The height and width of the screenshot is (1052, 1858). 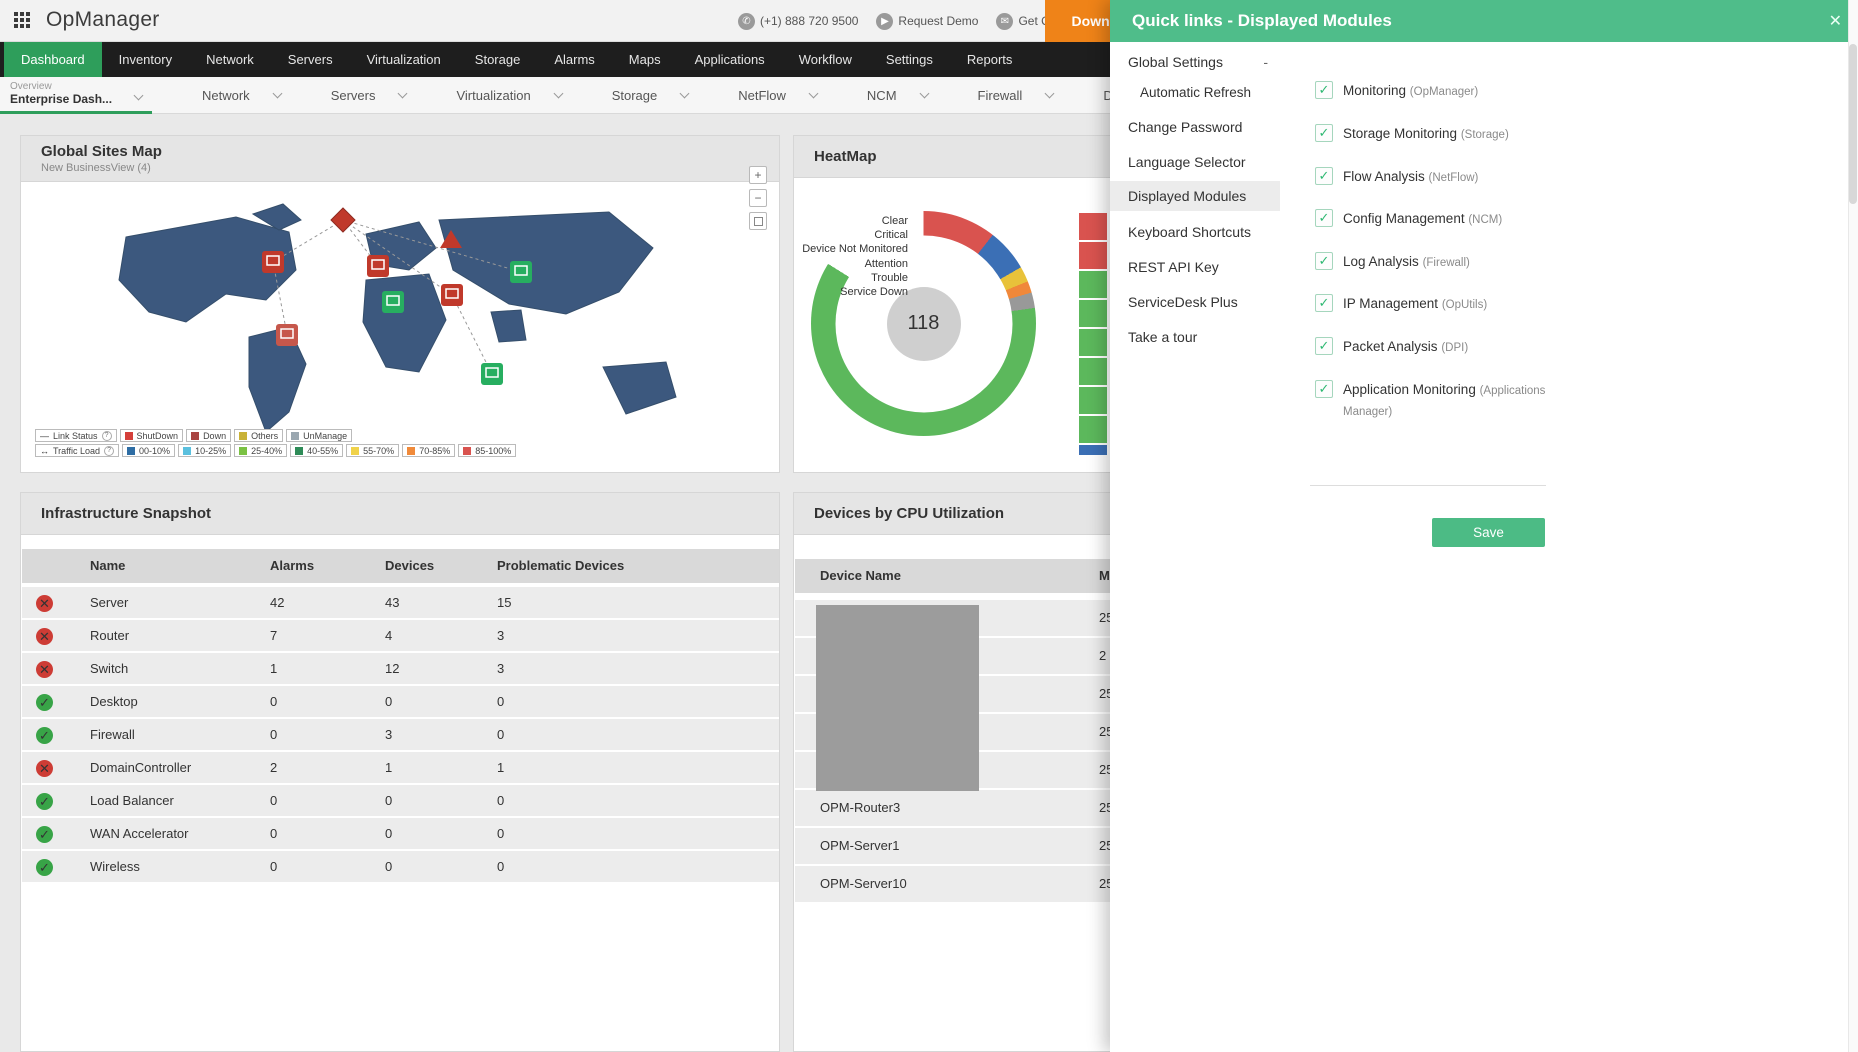 What do you see at coordinates (1265, 62) in the screenshot?
I see `collapse-icon: -` at bounding box center [1265, 62].